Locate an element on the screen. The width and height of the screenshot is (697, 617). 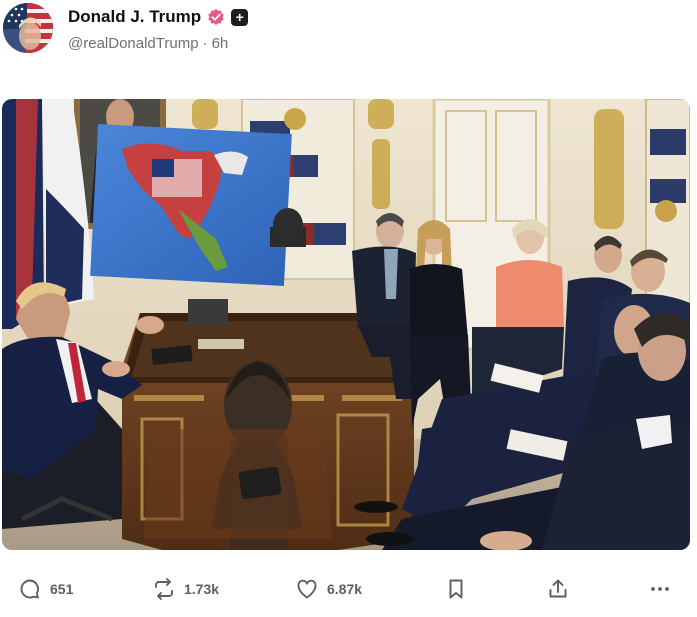
repost-count: 1.73k is located at coordinates (202, 589).